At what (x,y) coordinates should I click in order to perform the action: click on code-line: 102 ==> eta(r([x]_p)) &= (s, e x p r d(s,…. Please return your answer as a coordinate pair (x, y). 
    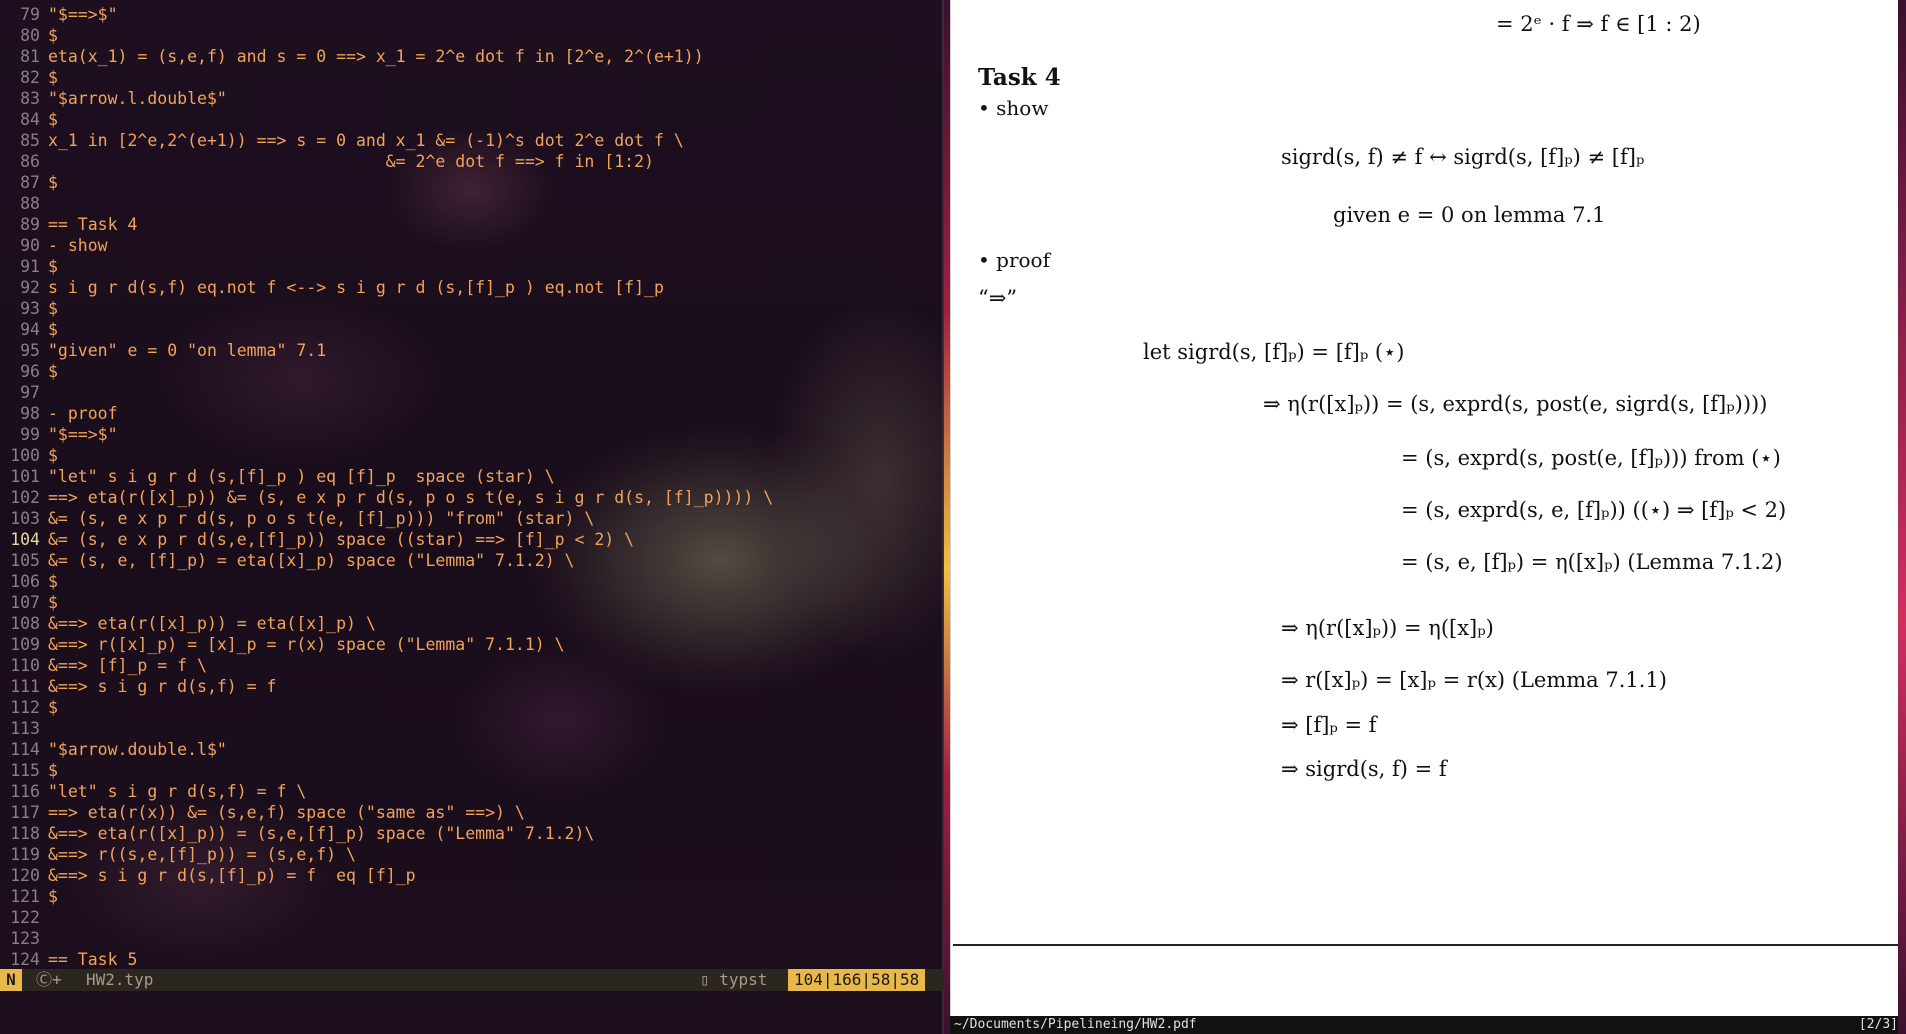
    Looking at the image, I should click on (472, 497).